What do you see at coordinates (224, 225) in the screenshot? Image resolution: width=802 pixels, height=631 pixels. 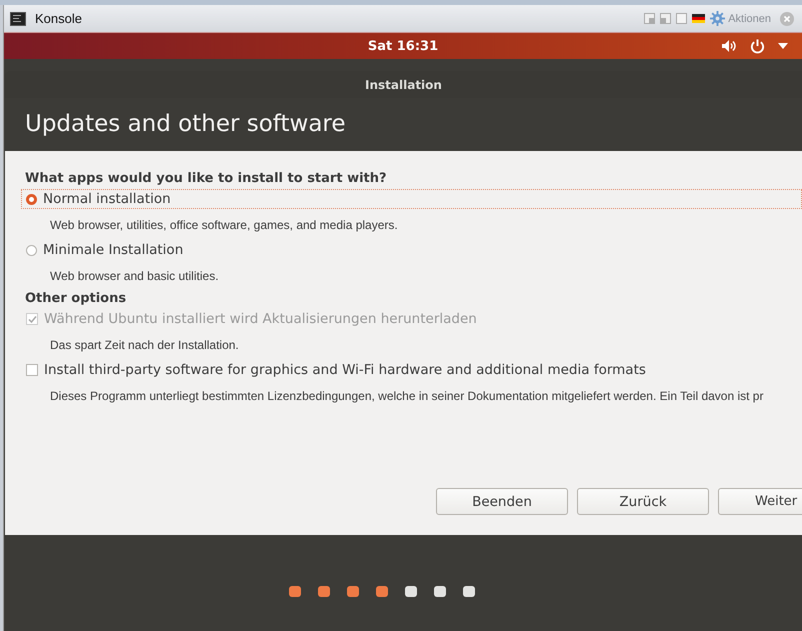 I see `option-description: Web browser, utilities, office software, games, and media players.` at bounding box center [224, 225].